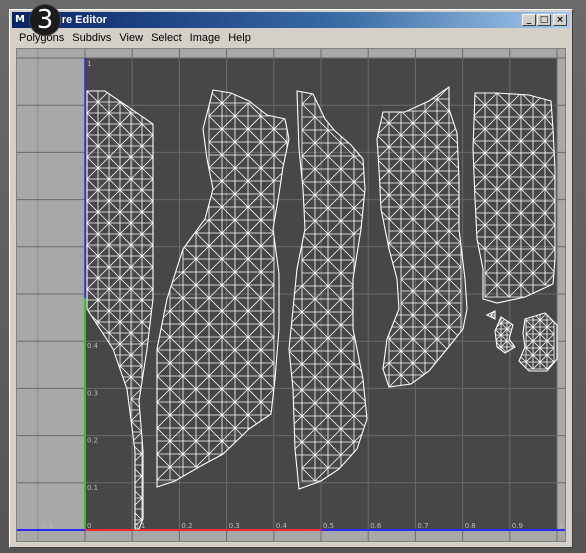 The height and width of the screenshot is (553, 586). I want to click on u-tick-label: -0.1, so click(47, 526).